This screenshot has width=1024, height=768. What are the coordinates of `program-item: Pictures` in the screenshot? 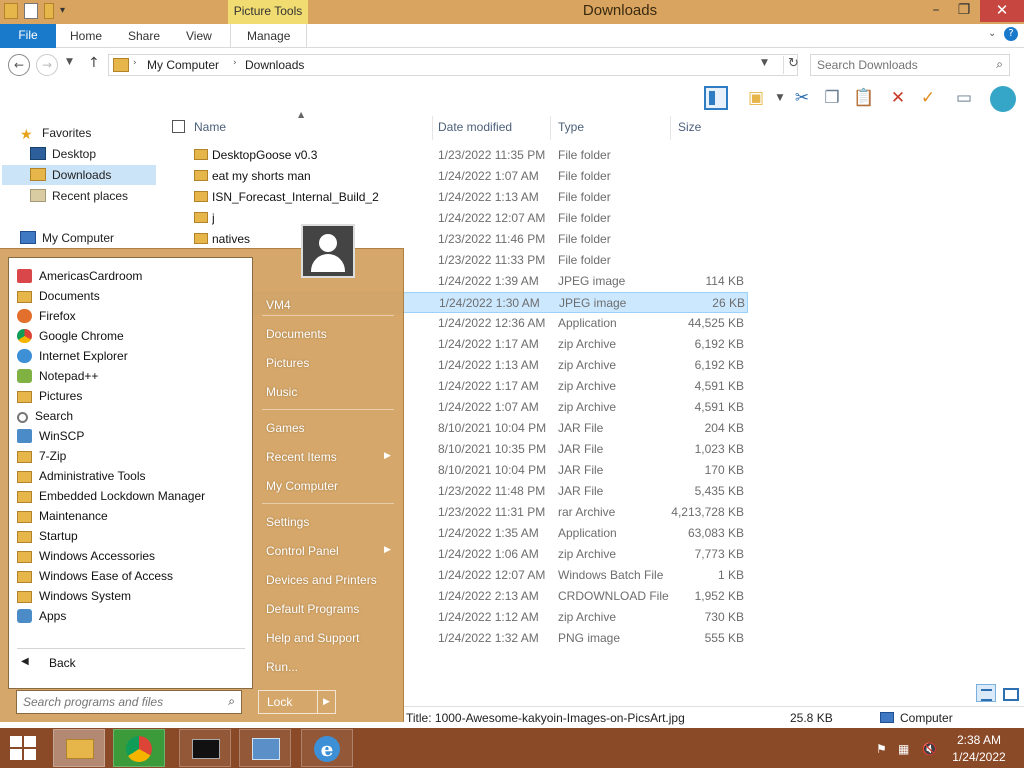 It's located at (49, 396).